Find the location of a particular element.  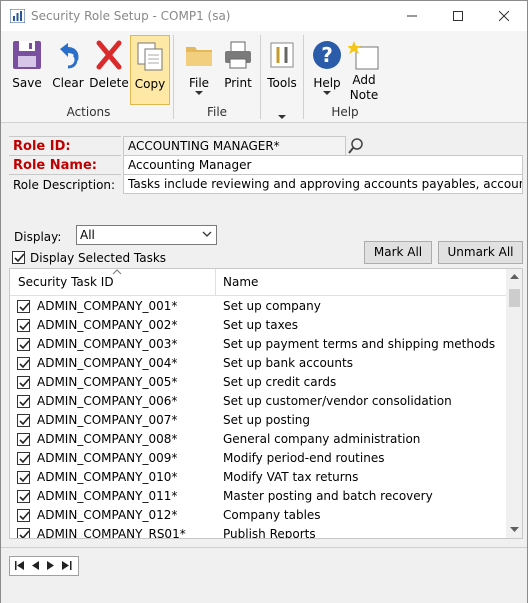

group-label-actions: Actions is located at coordinates (88, 112).